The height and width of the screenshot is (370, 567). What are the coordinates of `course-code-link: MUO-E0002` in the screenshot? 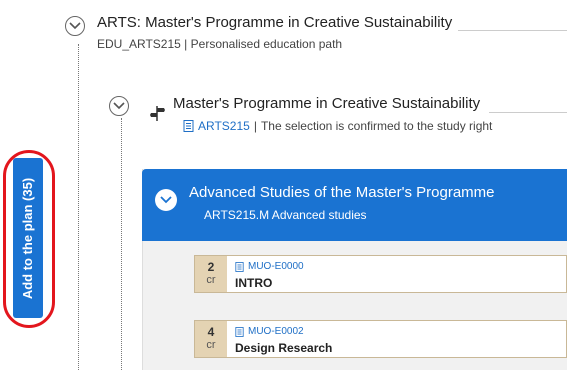 It's located at (276, 331).